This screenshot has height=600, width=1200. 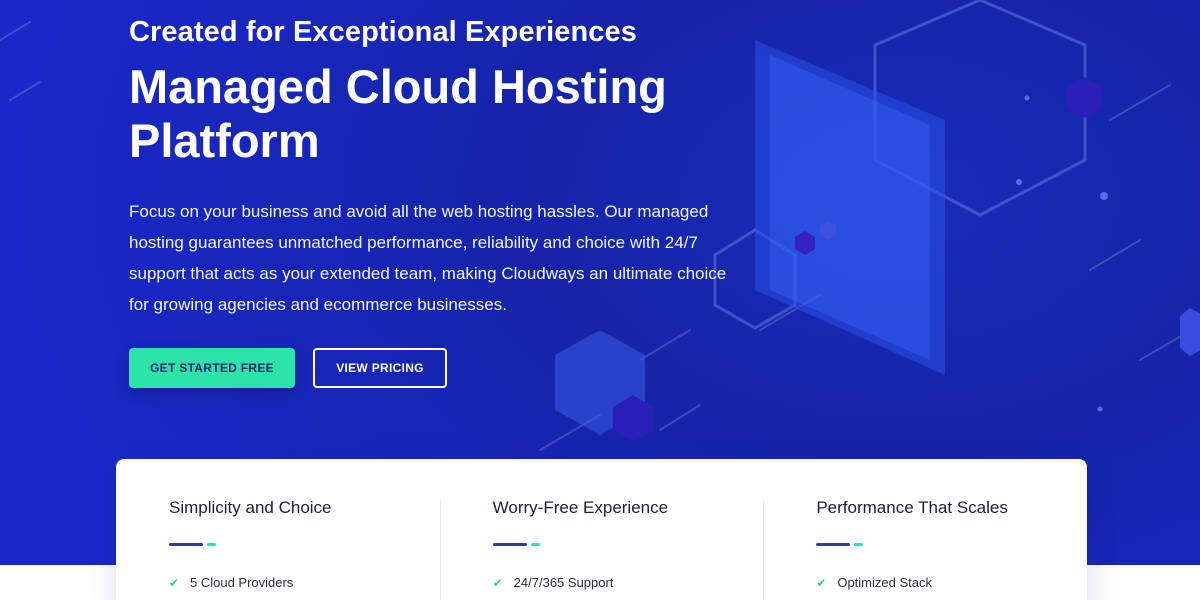 I want to click on hero-headline: Managed Cloud Hosting Platform, so click(x=439, y=114).